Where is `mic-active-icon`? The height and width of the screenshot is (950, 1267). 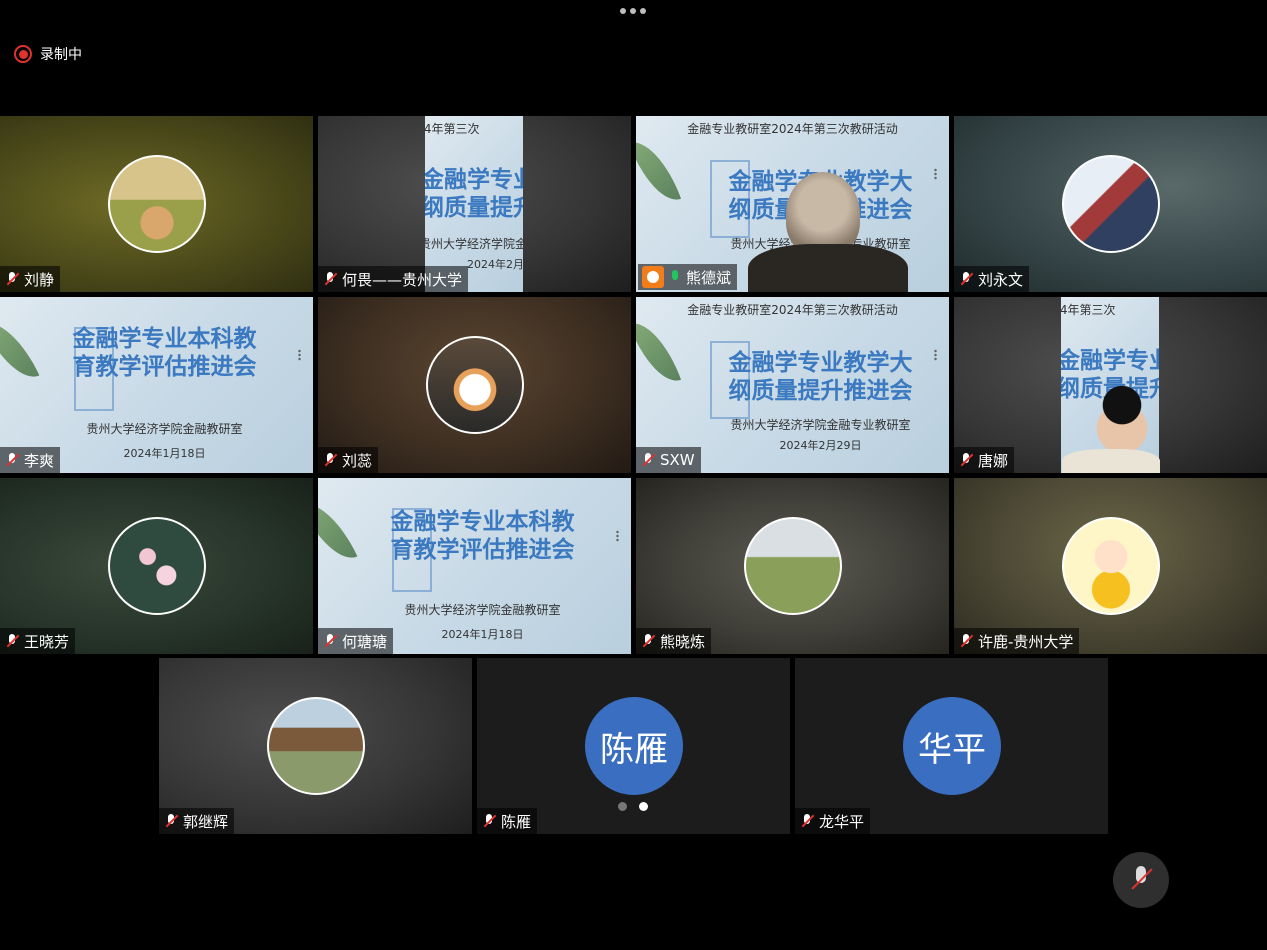 mic-active-icon is located at coordinates (675, 277).